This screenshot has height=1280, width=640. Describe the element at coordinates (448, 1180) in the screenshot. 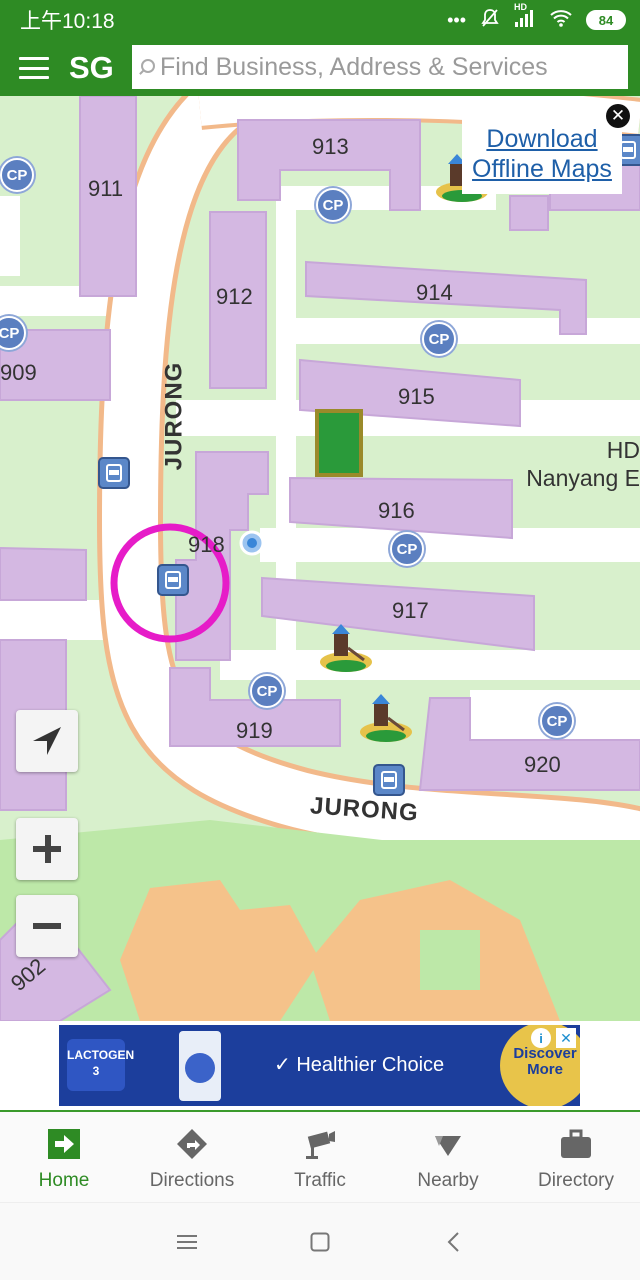

I see `nav-label-nearby: Nearby` at that location.